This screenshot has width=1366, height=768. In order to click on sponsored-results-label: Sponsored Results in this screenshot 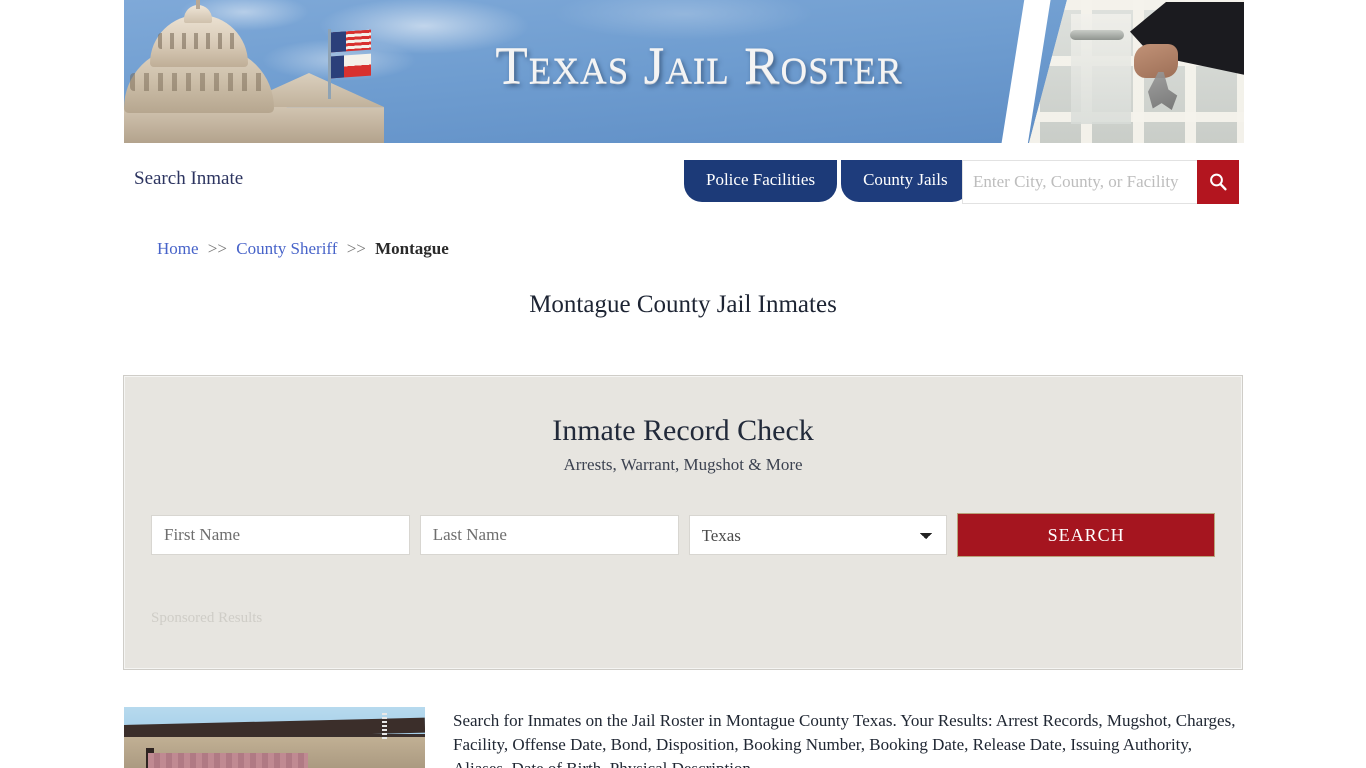, I will do `click(207, 618)`.